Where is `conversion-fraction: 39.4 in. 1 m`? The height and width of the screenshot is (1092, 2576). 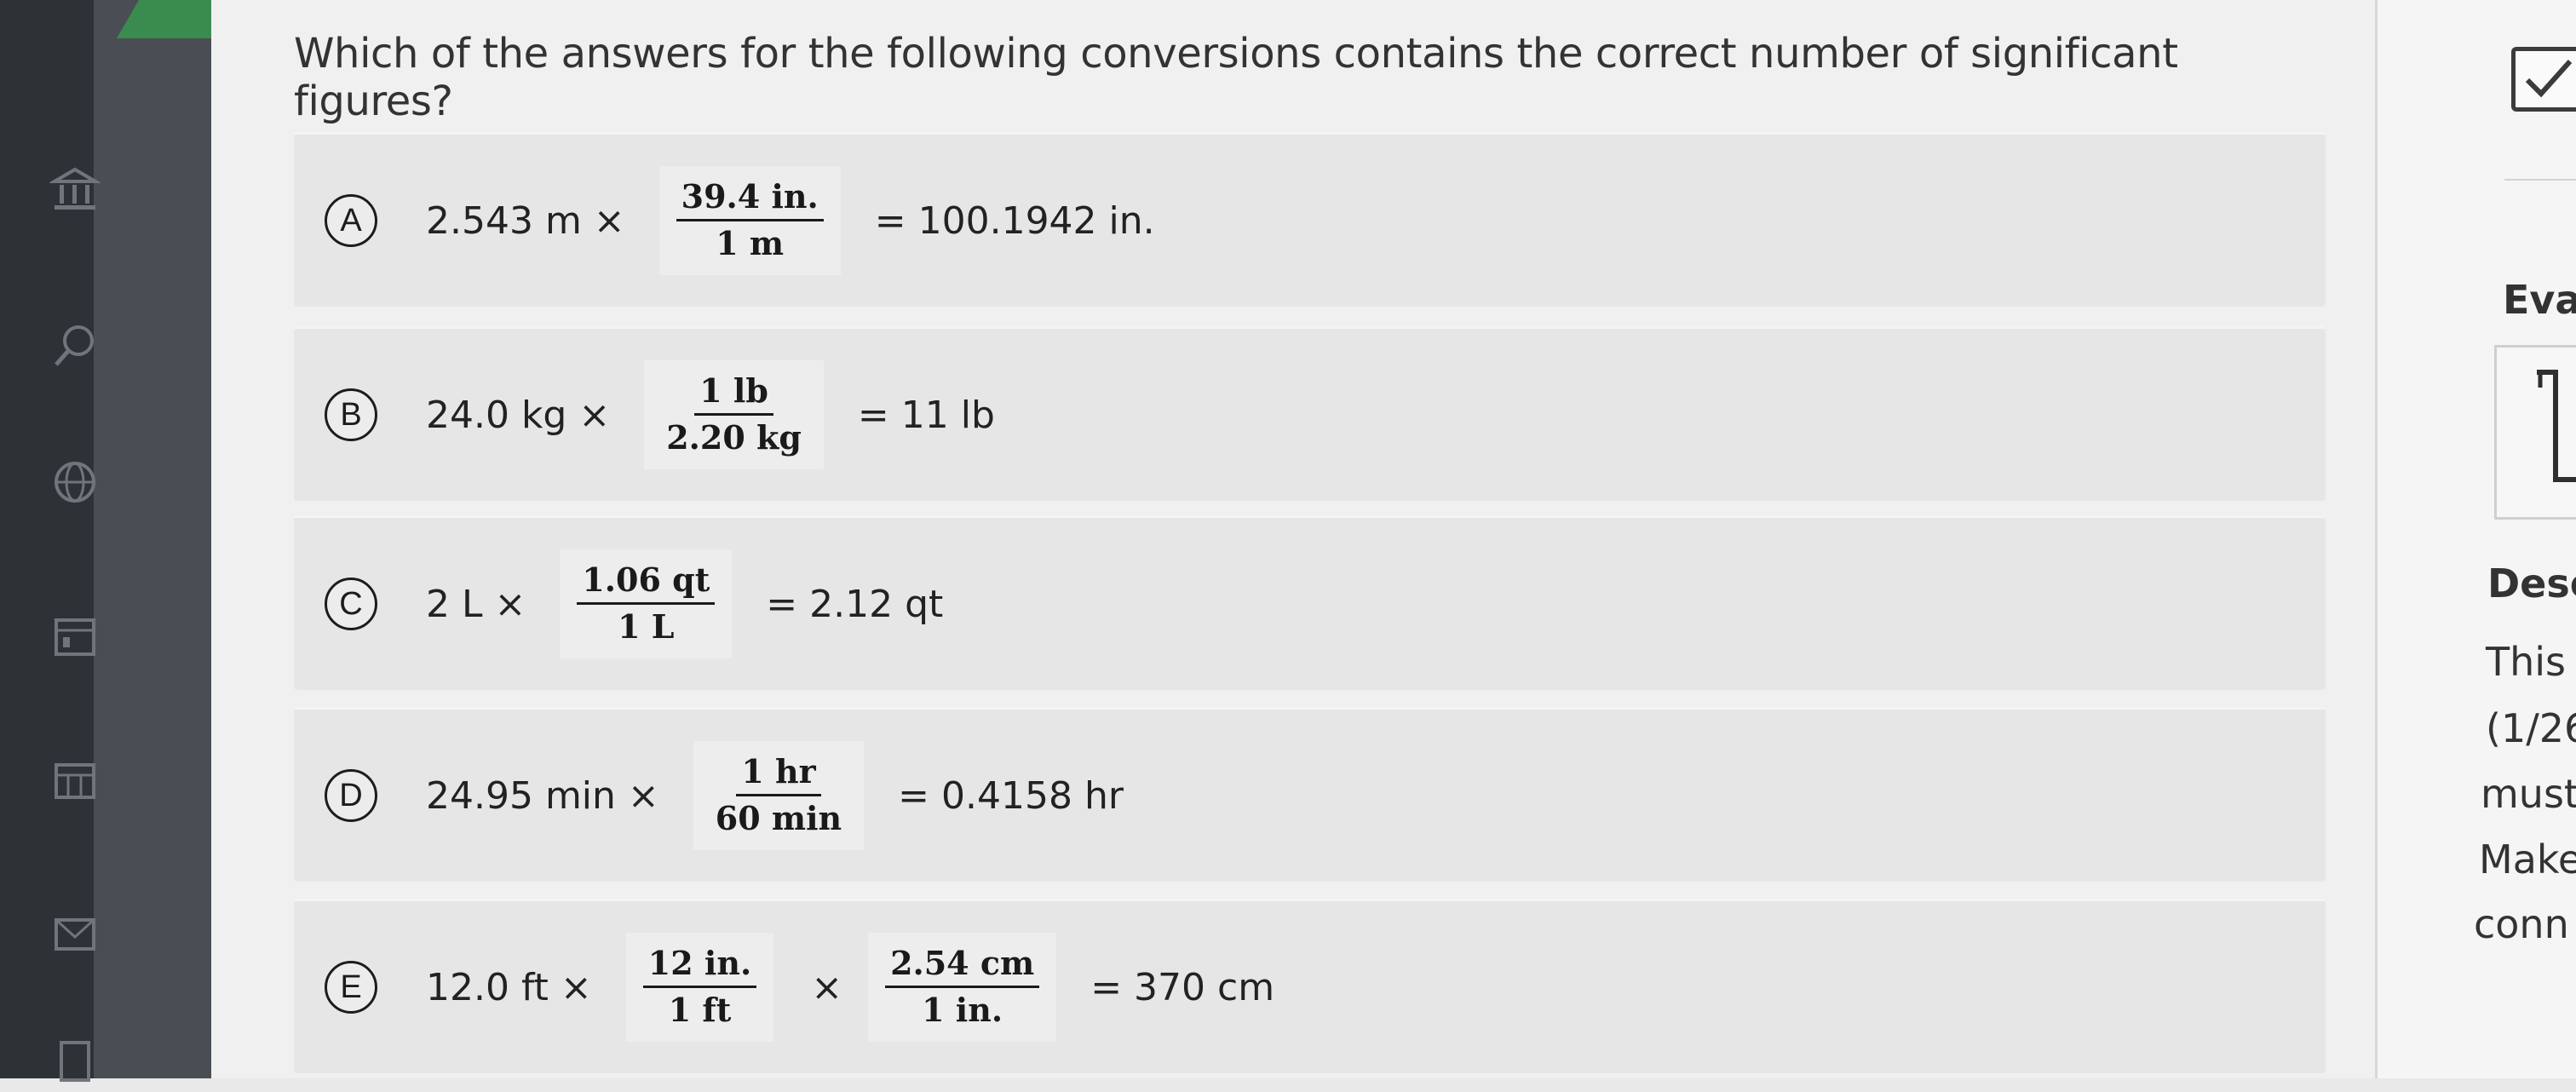
conversion-fraction: 39.4 in. 1 m is located at coordinates (750, 220).